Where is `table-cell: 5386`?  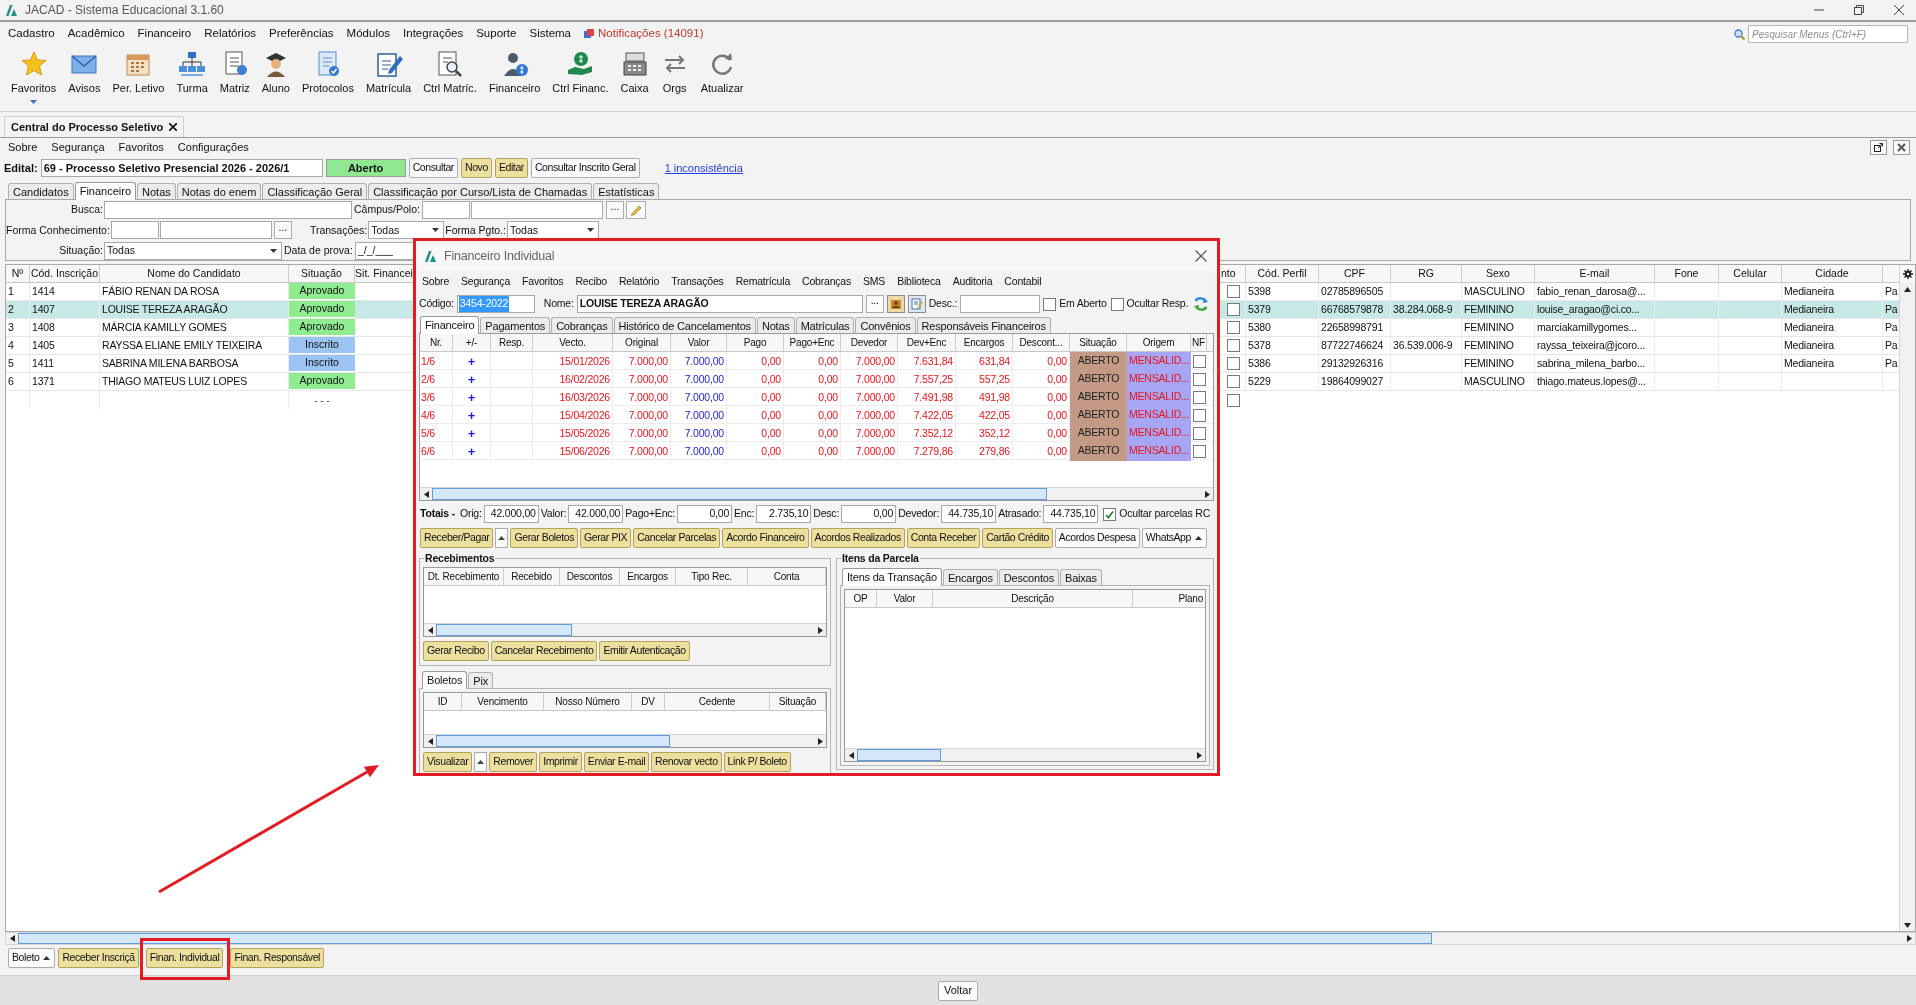 table-cell: 5386 is located at coordinates (1282, 363).